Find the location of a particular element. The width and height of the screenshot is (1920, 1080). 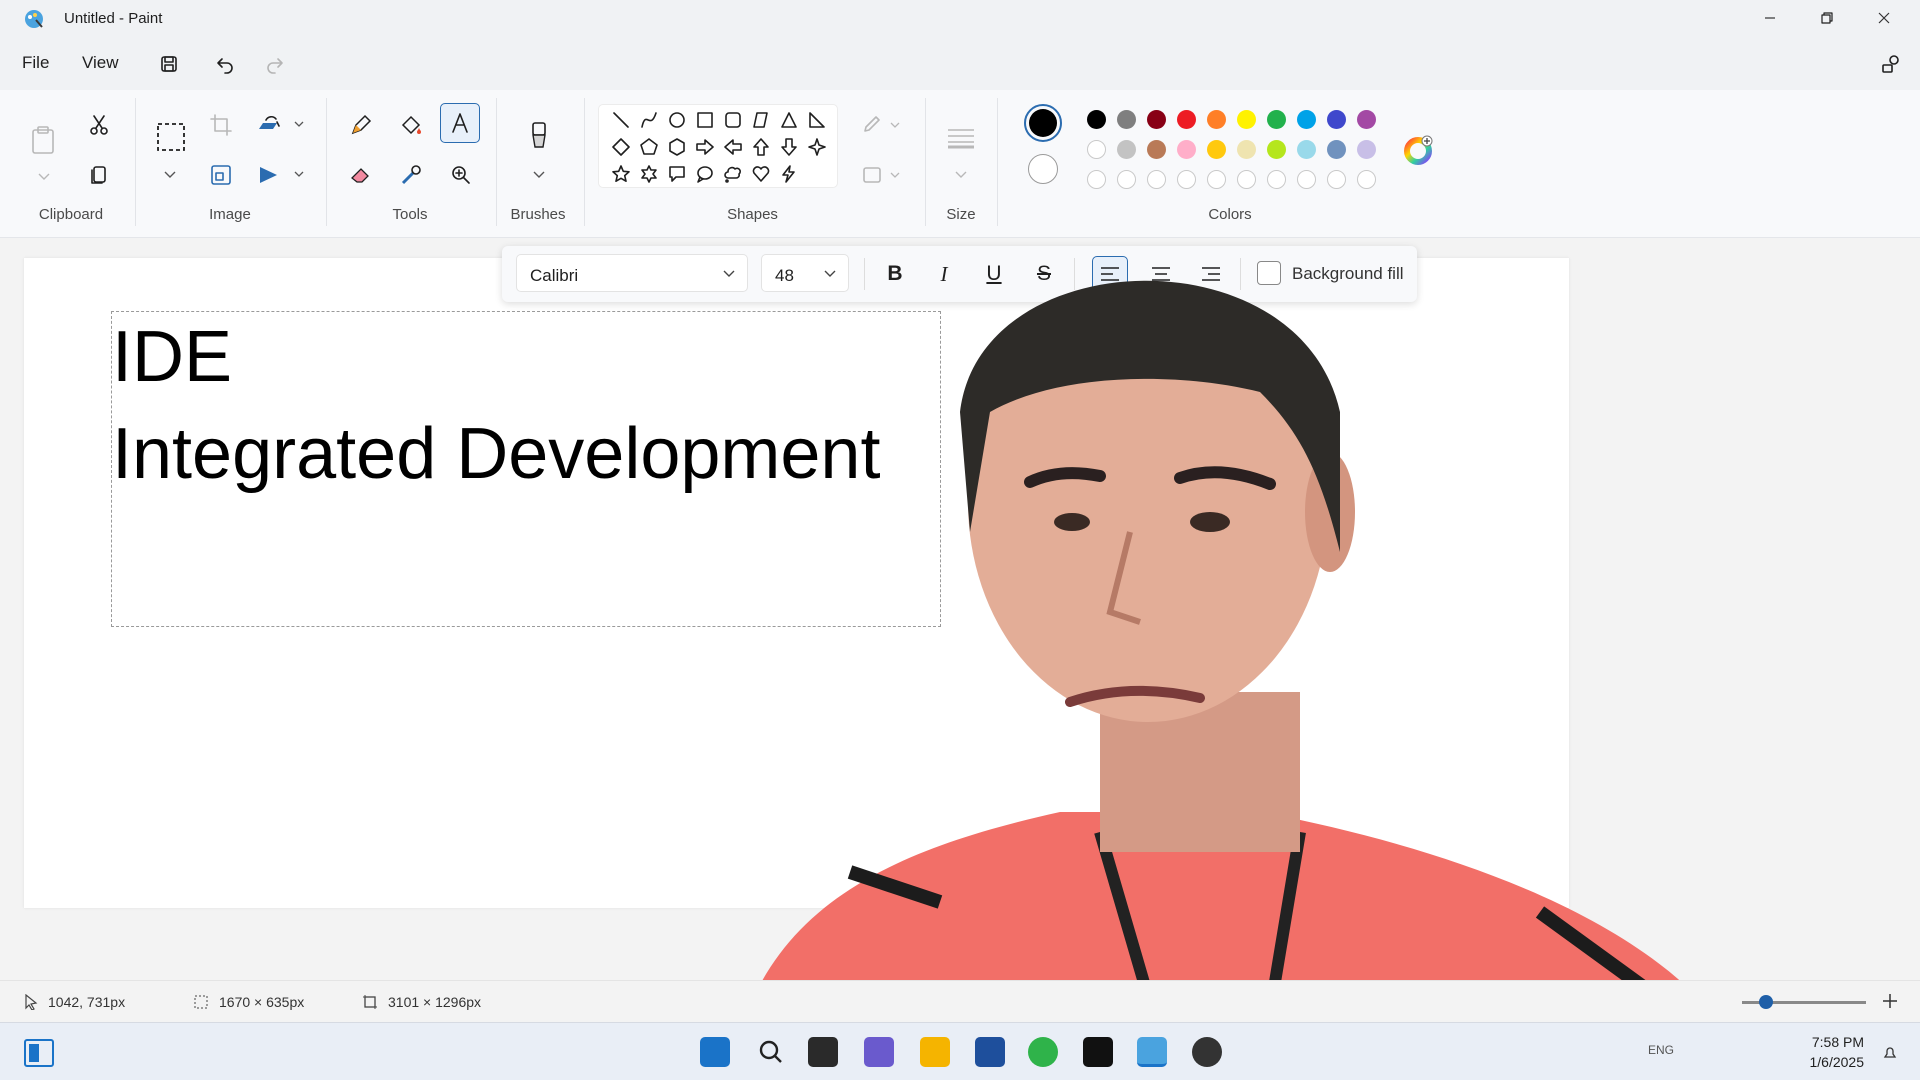

rounded-rectangle-shape-icon is located at coordinates (733, 120).